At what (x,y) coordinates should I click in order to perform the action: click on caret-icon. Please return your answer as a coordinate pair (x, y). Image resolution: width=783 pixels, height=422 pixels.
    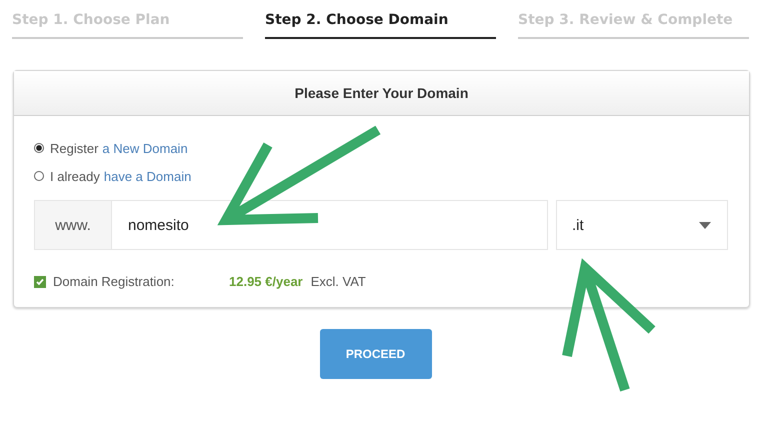
    Looking at the image, I should click on (705, 225).